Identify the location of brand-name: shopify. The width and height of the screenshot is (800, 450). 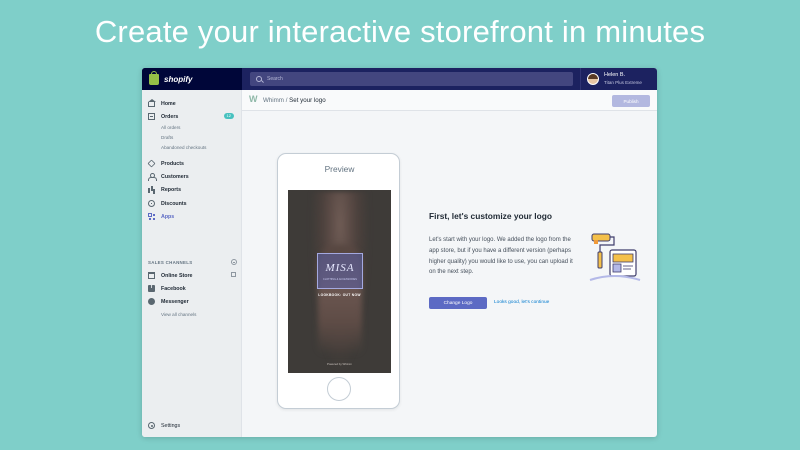
(178, 79).